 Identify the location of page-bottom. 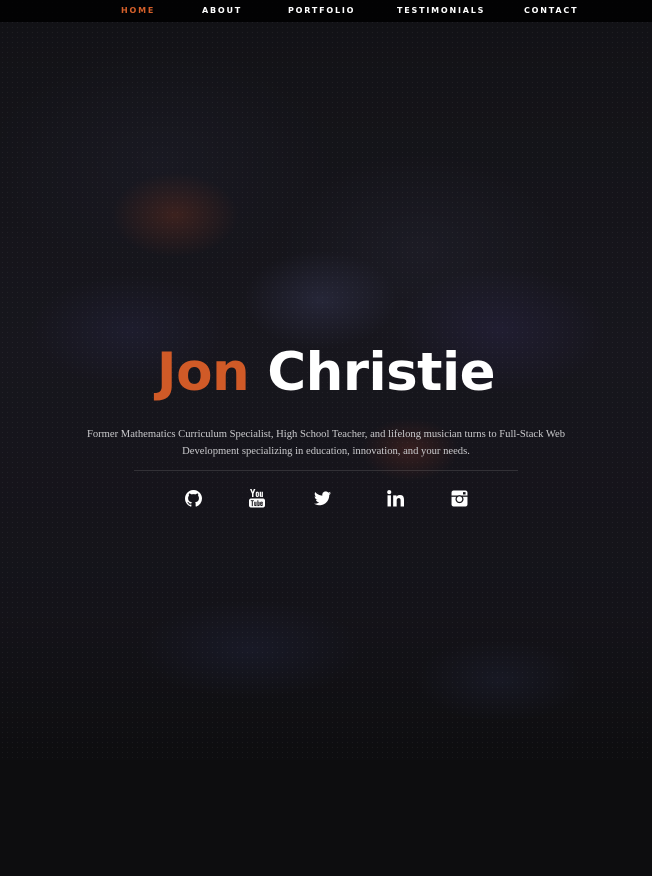
(326, 818).